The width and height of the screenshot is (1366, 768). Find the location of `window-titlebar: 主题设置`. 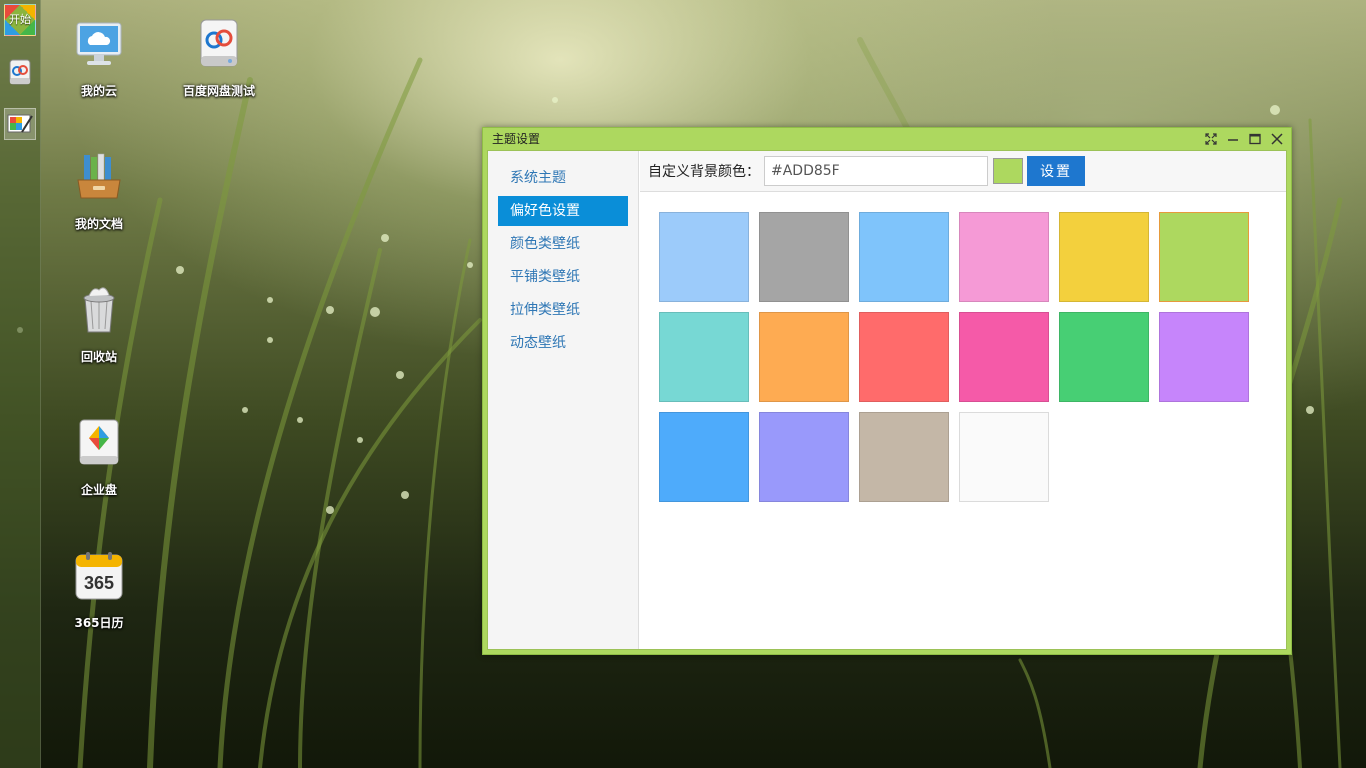

window-titlebar: 主题设置 is located at coordinates (887, 139).